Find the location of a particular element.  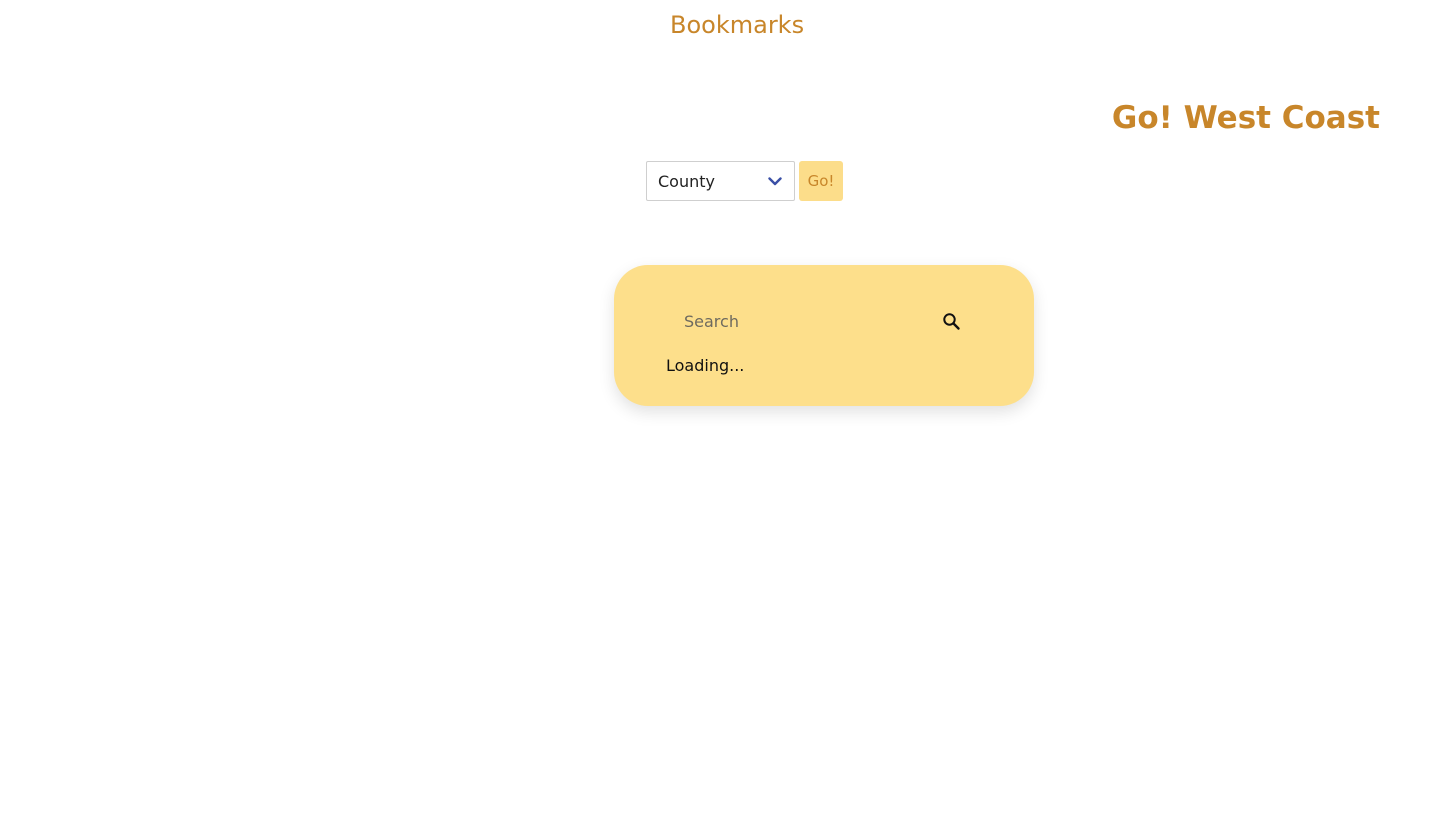

bookmarks-link: Bookmarks is located at coordinates (737, 25).